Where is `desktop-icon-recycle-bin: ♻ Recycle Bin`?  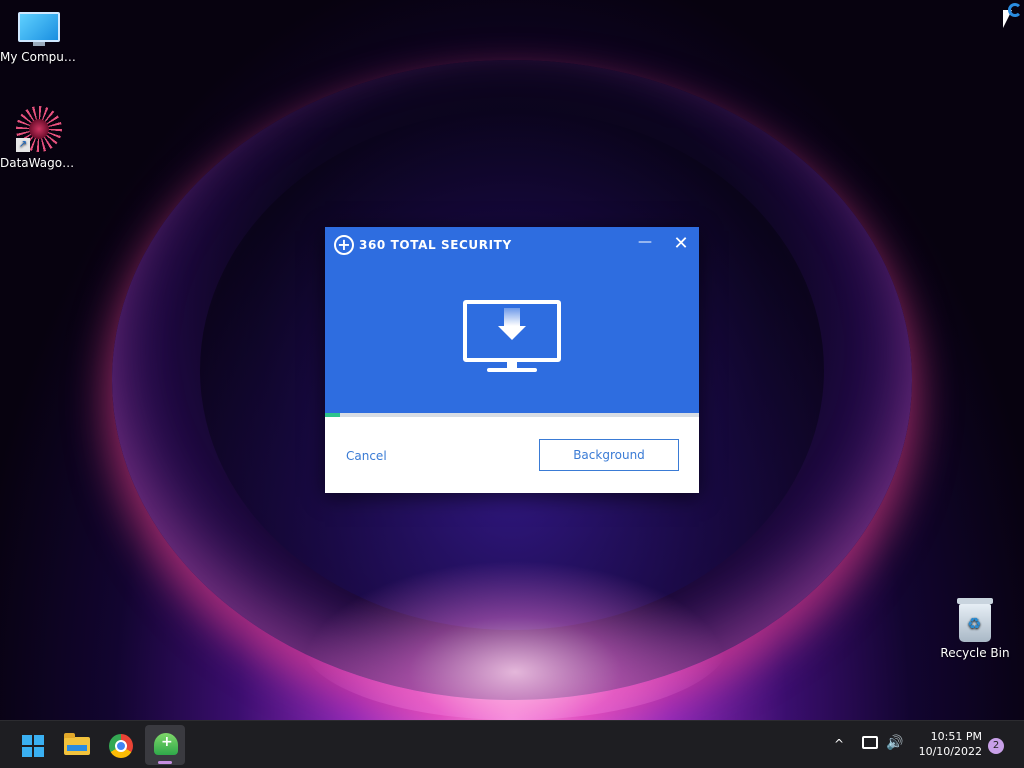
desktop-icon-recycle-bin: ♻ Recycle Bin is located at coordinates (975, 629).